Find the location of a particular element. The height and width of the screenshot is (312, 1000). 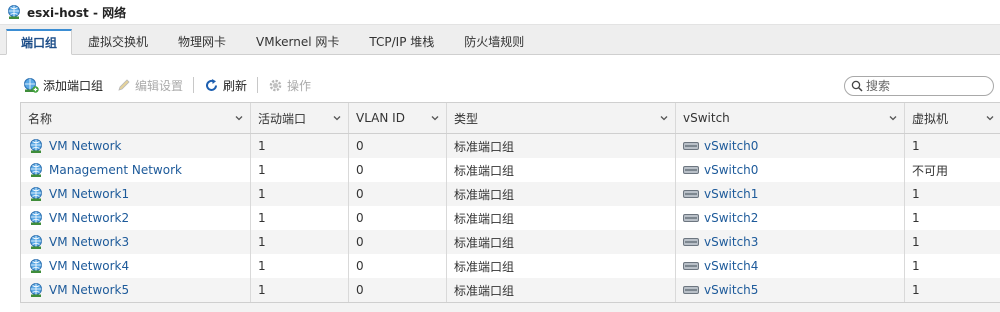

port-group-link: VM Network4 is located at coordinates (89, 266).